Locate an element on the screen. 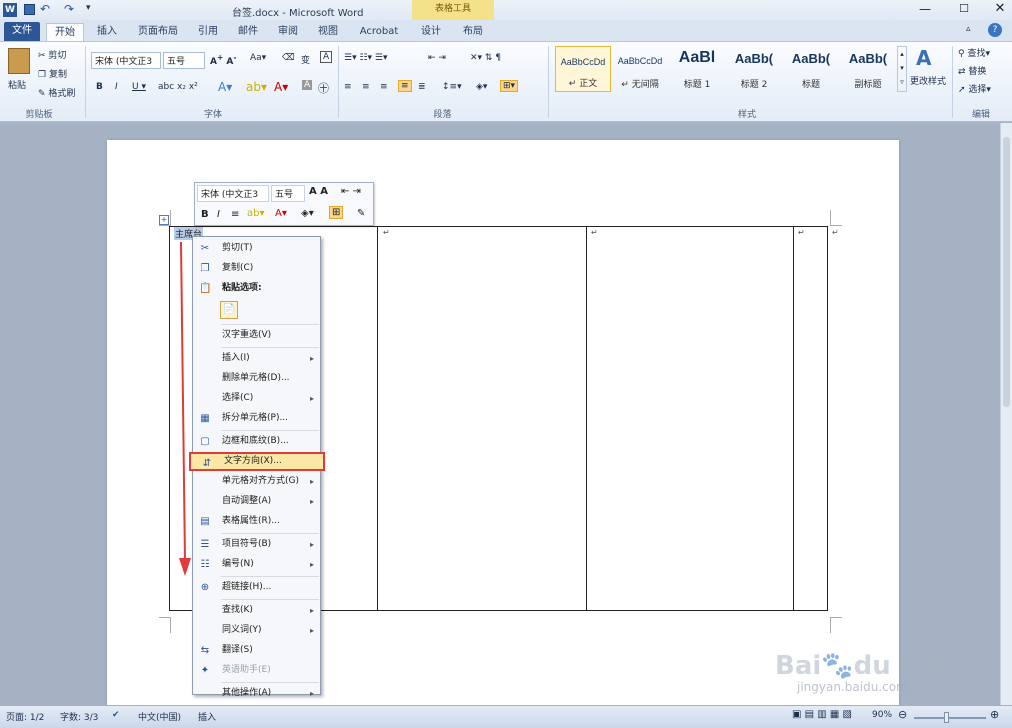 This screenshot has height=728, width=1012. font-name-select: 宋体 (中文正3 is located at coordinates (126, 60).